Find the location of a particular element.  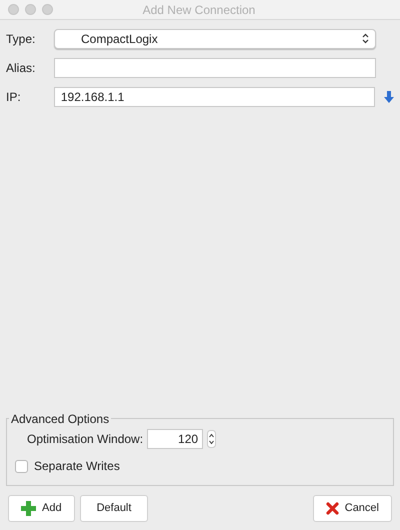

down-arrow-icon is located at coordinates (389, 96).